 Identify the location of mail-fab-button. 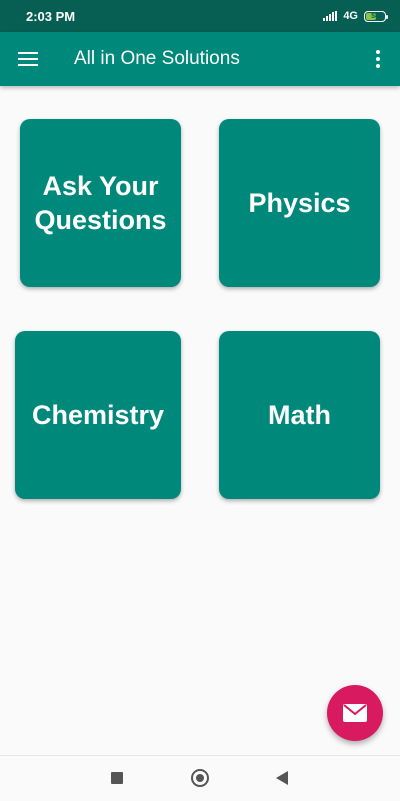
(355, 713).